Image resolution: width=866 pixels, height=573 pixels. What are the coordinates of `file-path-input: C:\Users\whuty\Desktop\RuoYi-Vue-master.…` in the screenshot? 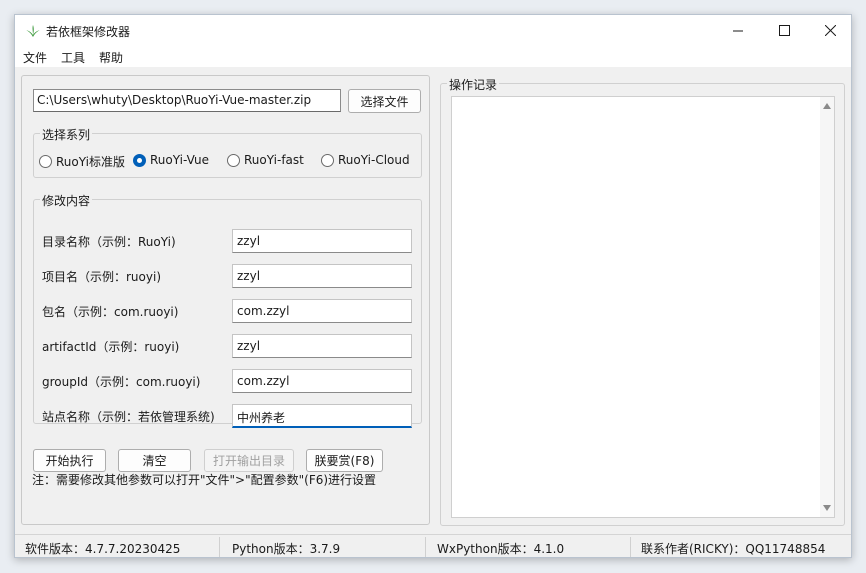 It's located at (187, 100).